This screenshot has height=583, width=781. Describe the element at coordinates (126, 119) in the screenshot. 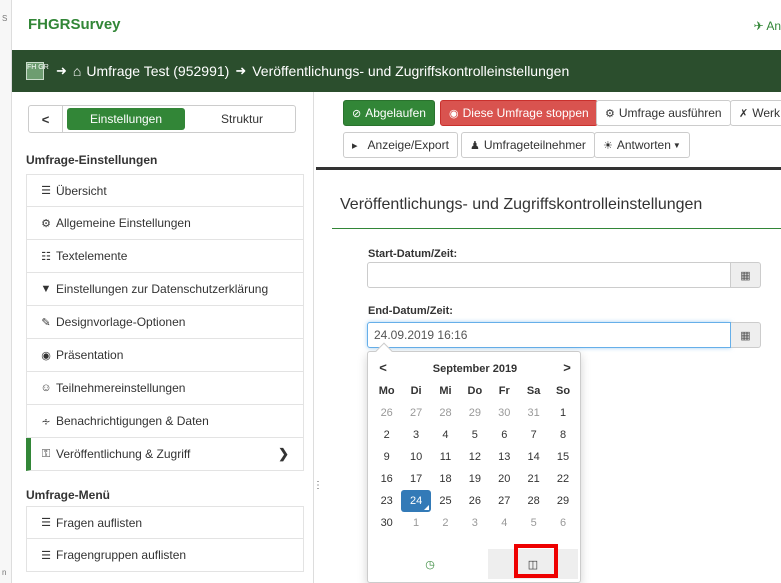

I see `tab-einstellungen: Einstellungen` at that location.